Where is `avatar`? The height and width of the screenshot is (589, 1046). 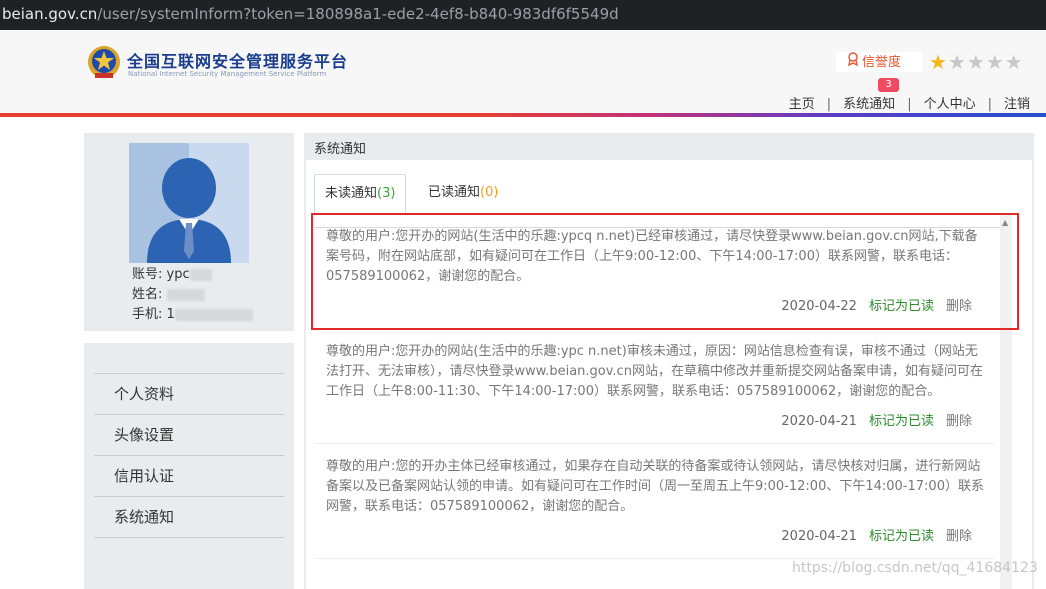 avatar is located at coordinates (189, 203).